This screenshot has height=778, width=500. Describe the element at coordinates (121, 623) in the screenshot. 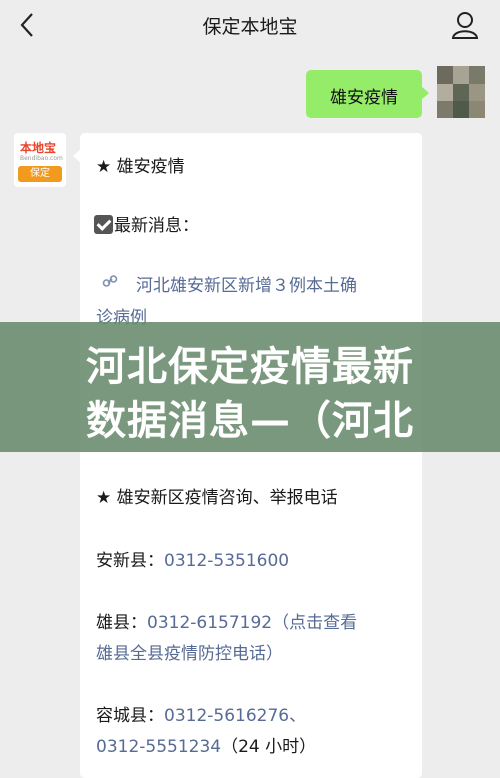

I see `xiong-label: 雄县：` at that location.